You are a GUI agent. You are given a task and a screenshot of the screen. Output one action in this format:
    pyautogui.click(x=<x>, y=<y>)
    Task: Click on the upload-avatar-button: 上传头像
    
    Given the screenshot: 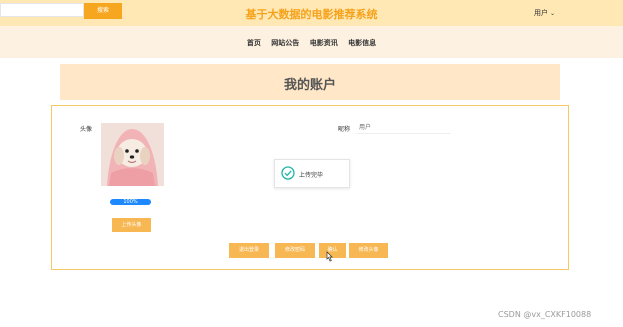 What is the action you would take?
    pyautogui.click(x=131, y=225)
    